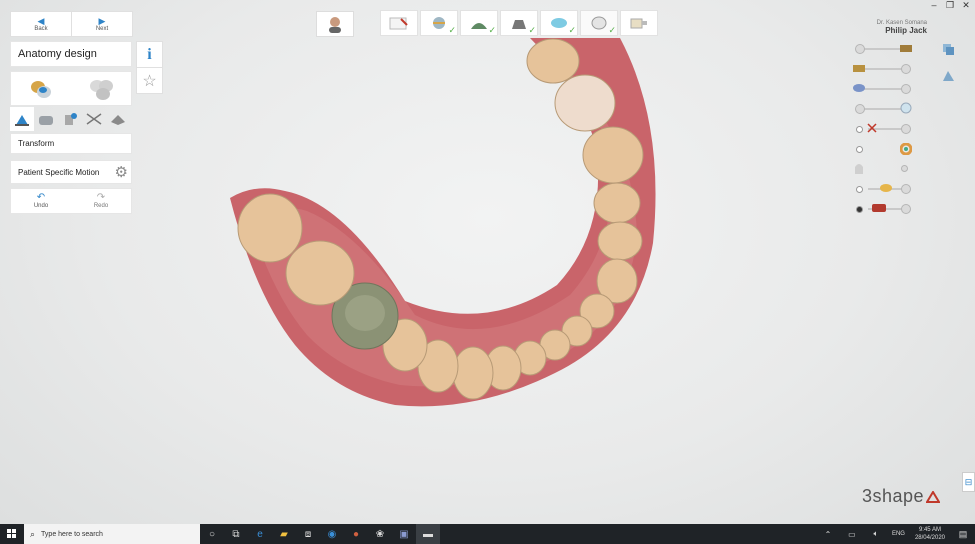 The width and height of the screenshot is (975, 544). I want to click on margin-line-icon, so click(479, 26).